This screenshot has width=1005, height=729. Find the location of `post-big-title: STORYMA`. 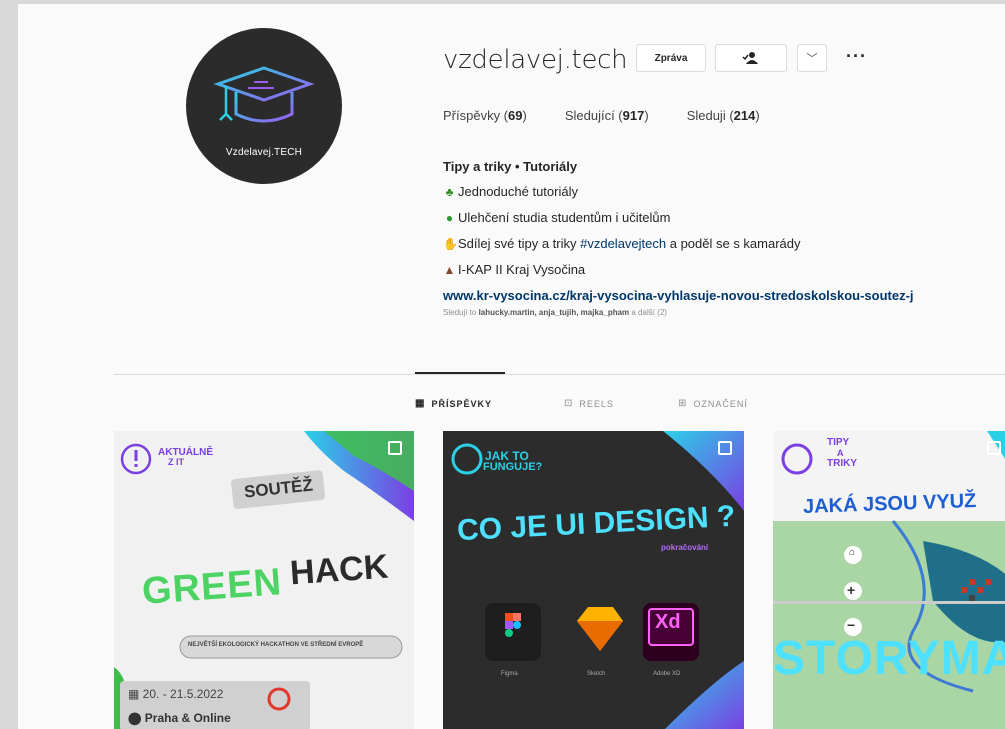

post-big-title: STORYMA is located at coordinates (889, 658).